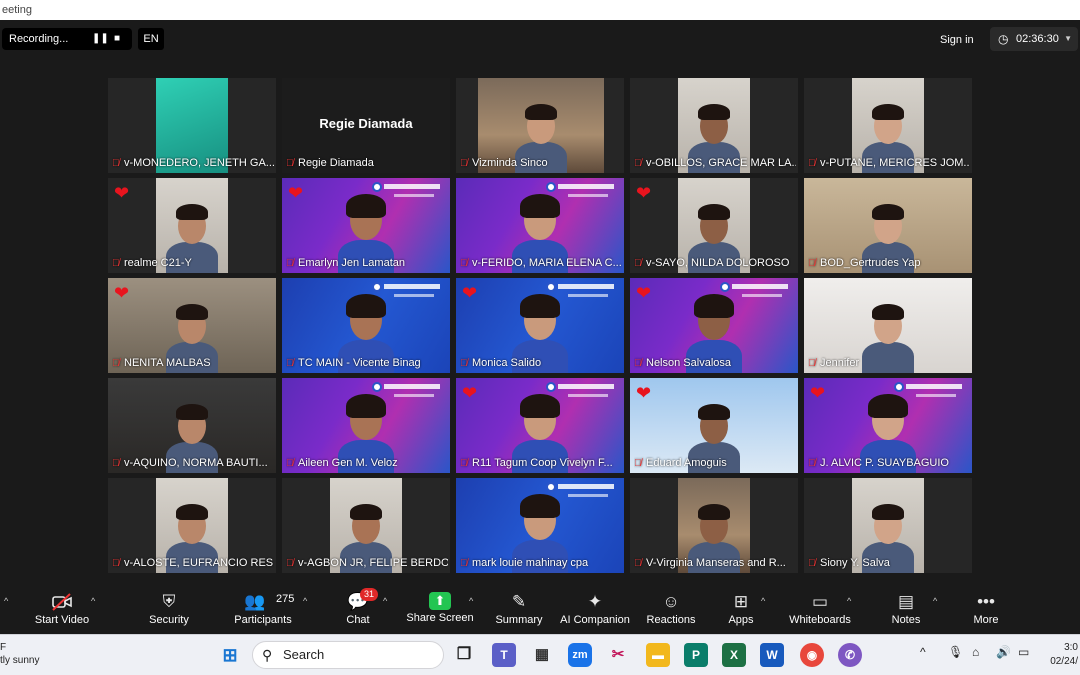  Describe the element at coordinates (580, 655) in the screenshot. I see `zoom-app-icon: zm` at that location.